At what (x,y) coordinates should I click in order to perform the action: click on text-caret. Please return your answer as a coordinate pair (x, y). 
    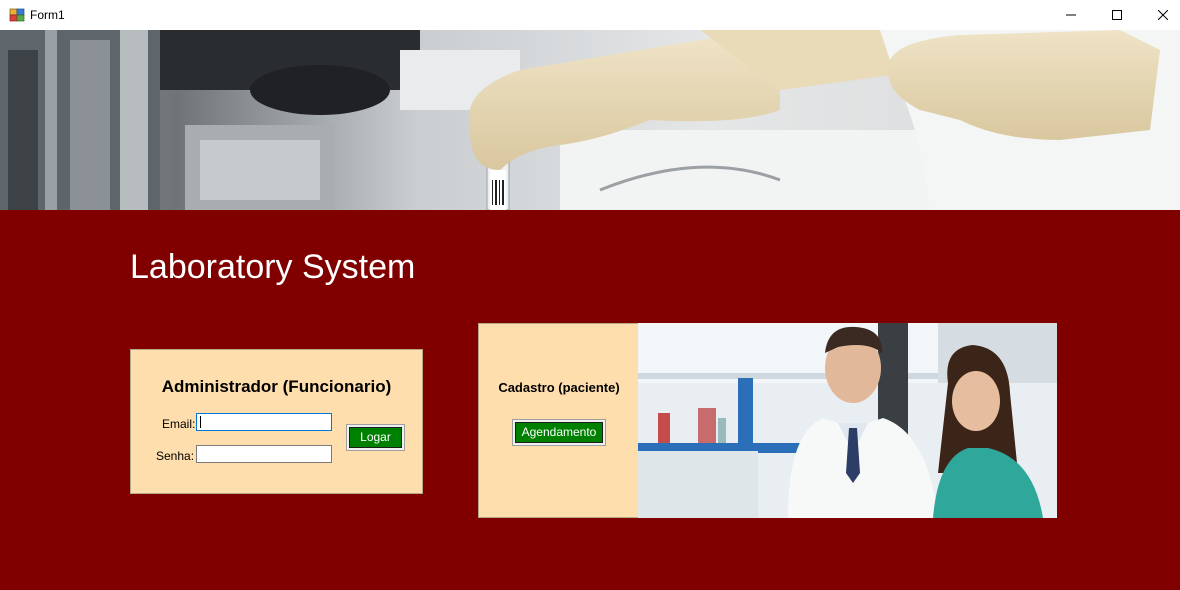
    Looking at the image, I should click on (200, 422).